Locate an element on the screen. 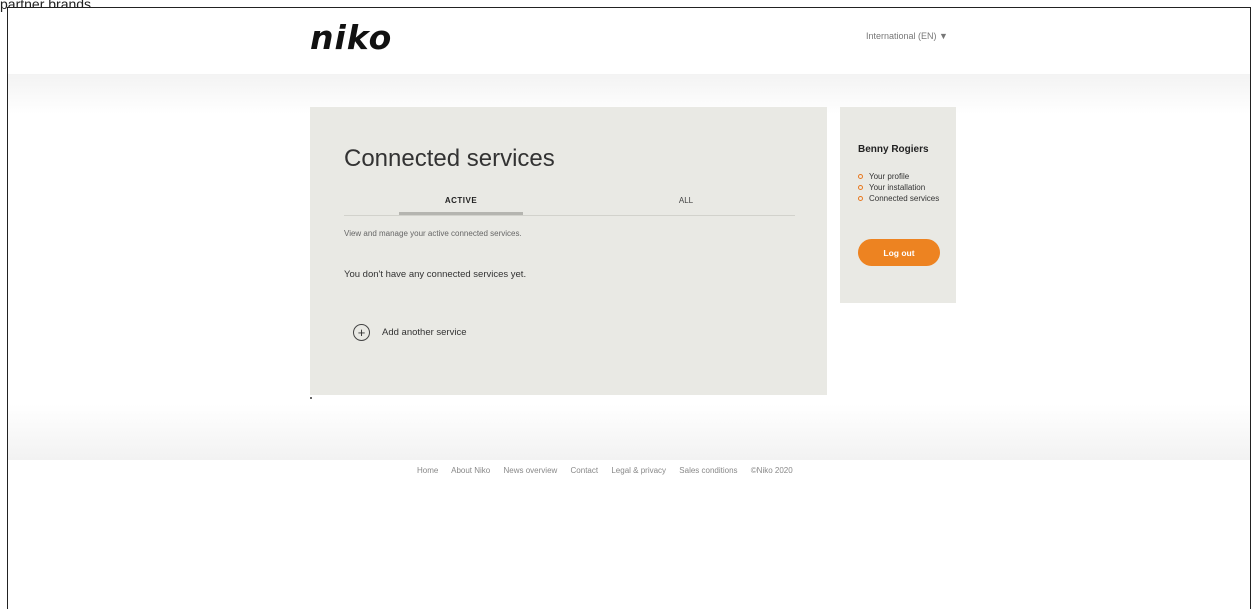  add-service-label: Add another service is located at coordinates (424, 332).